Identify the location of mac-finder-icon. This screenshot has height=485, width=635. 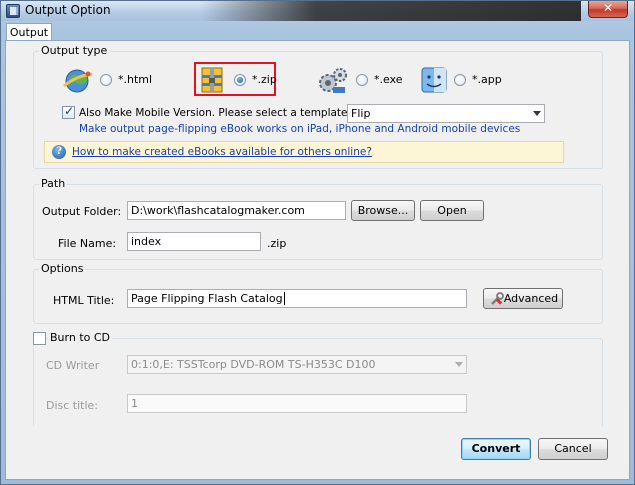
(434, 80).